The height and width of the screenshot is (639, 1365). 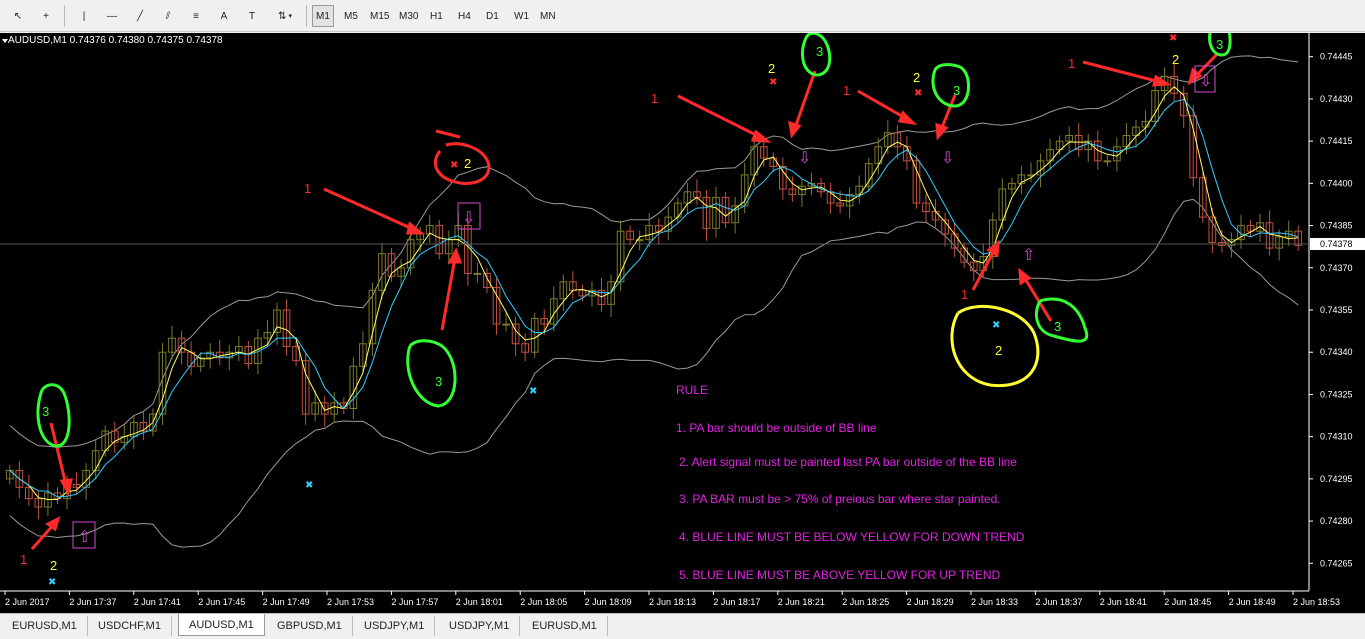 I want to click on cursor-icon: ↖, so click(x=18, y=16).